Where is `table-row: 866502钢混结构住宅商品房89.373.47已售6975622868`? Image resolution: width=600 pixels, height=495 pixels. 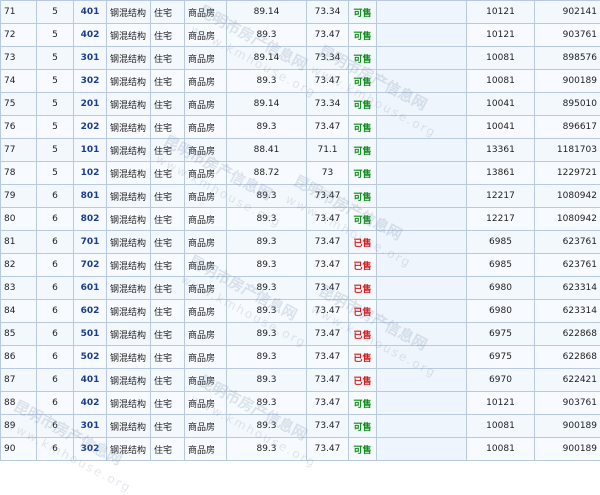 table-row: 866502钢混结构住宅商品房89.373.47已售6975622868 is located at coordinates (300, 357).